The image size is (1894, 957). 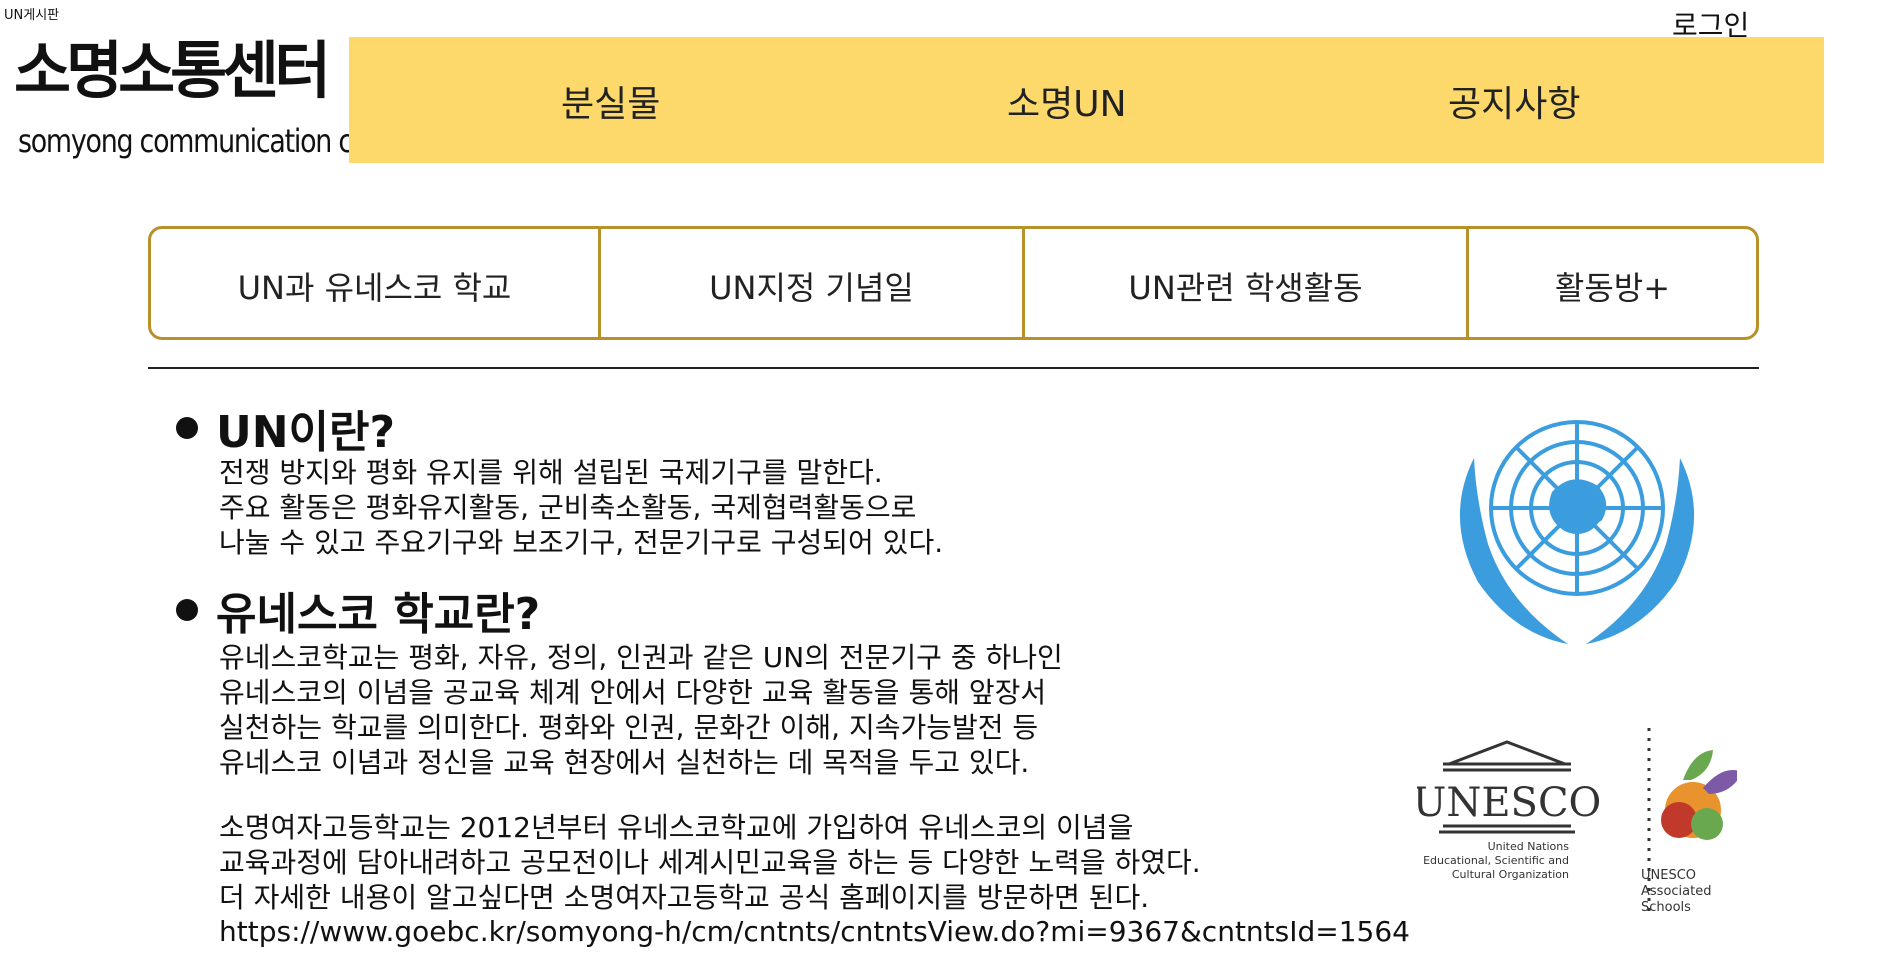 What do you see at coordinates (374, 288) in the screenshot?
I see `tab-label: UN과 유네스코 학교` at bounding box center [374, 288].